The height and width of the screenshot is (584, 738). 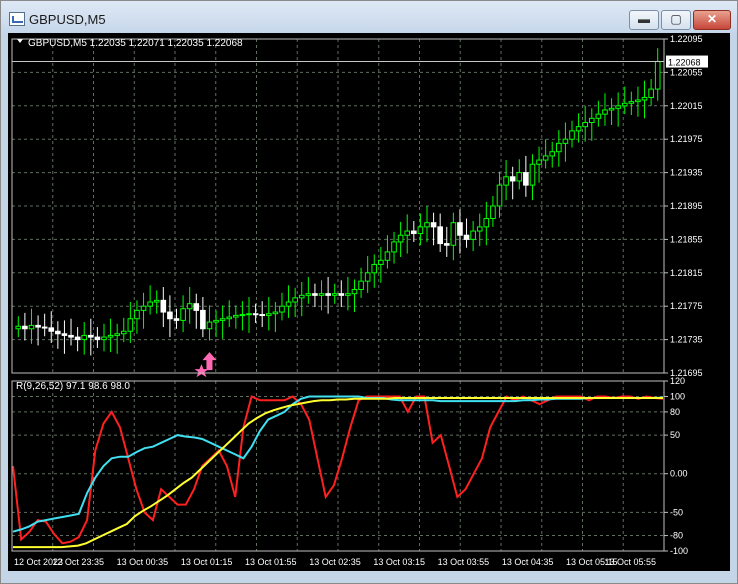 I want to click on time-axis-label: 13 Oct 04:35, so click(x=528, y=562).